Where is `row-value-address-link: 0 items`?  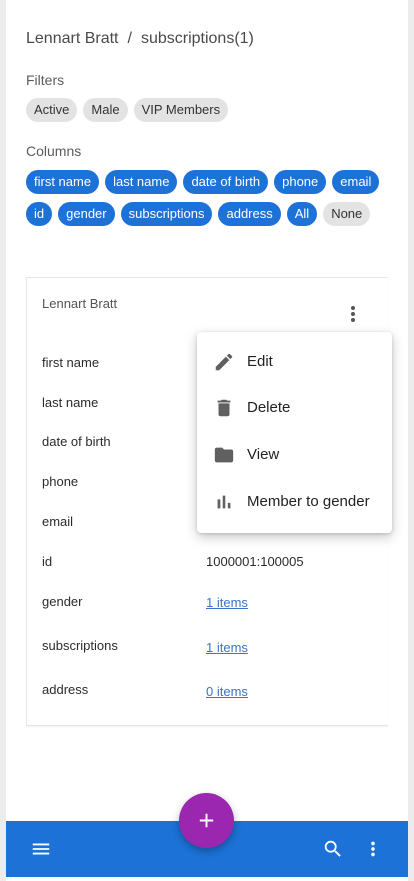 row-value-address-link: 0 items is located at coordinates (227, 691).